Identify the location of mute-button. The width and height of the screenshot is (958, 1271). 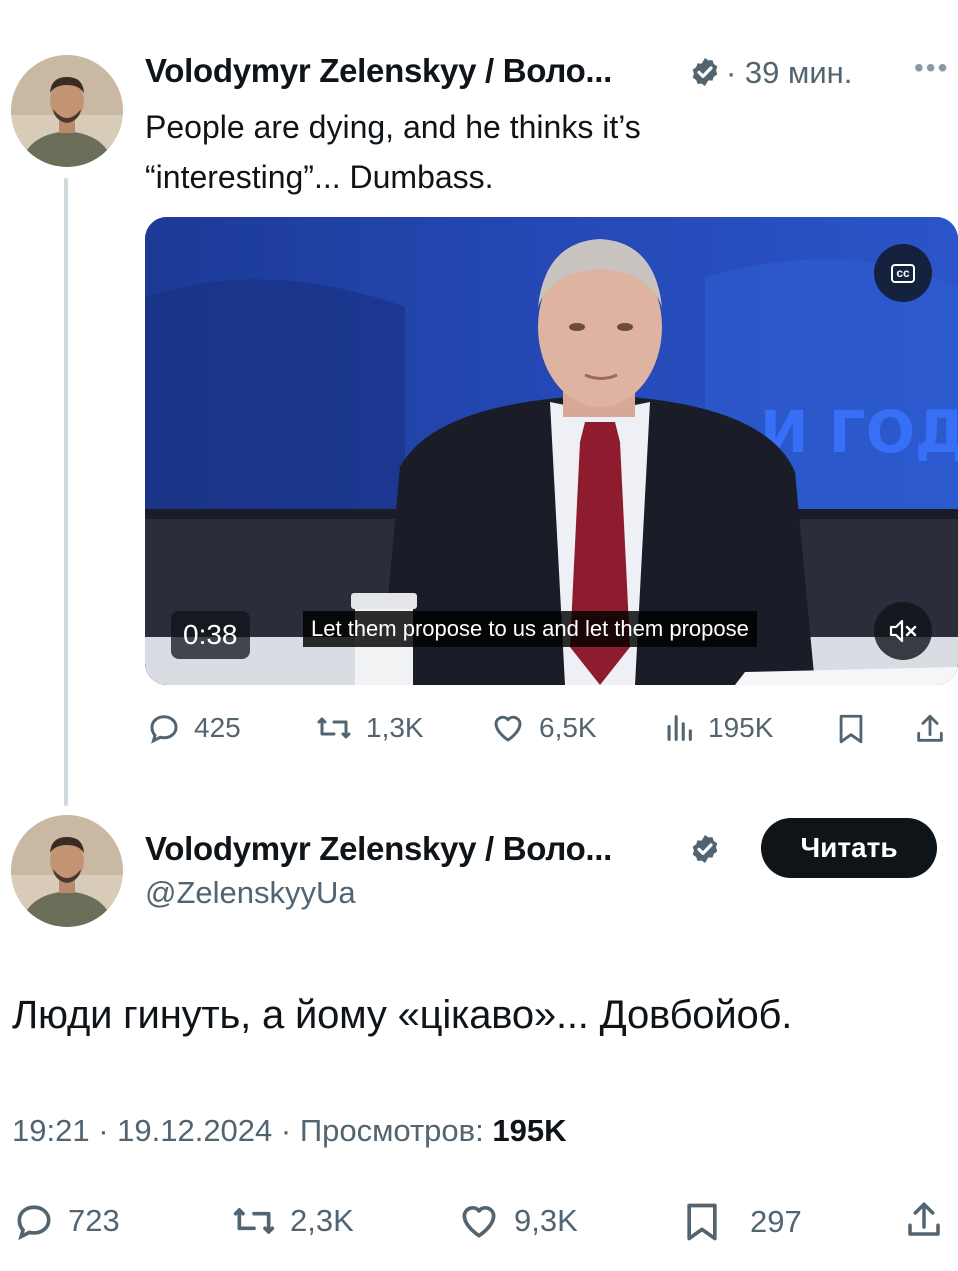
(903, 631).